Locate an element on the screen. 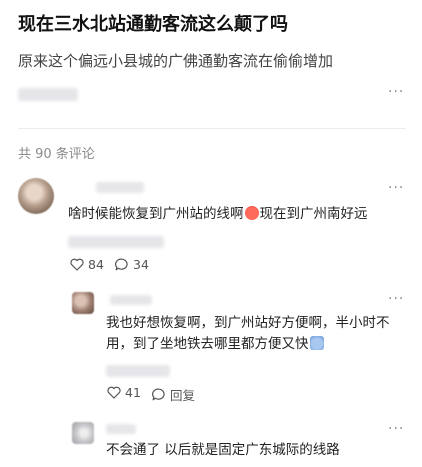 The width and height of the screenshot is (422, 467). comment-text-part1: 啥时候能恢复到广州站的线啊 is located at coordinates (156, 214).